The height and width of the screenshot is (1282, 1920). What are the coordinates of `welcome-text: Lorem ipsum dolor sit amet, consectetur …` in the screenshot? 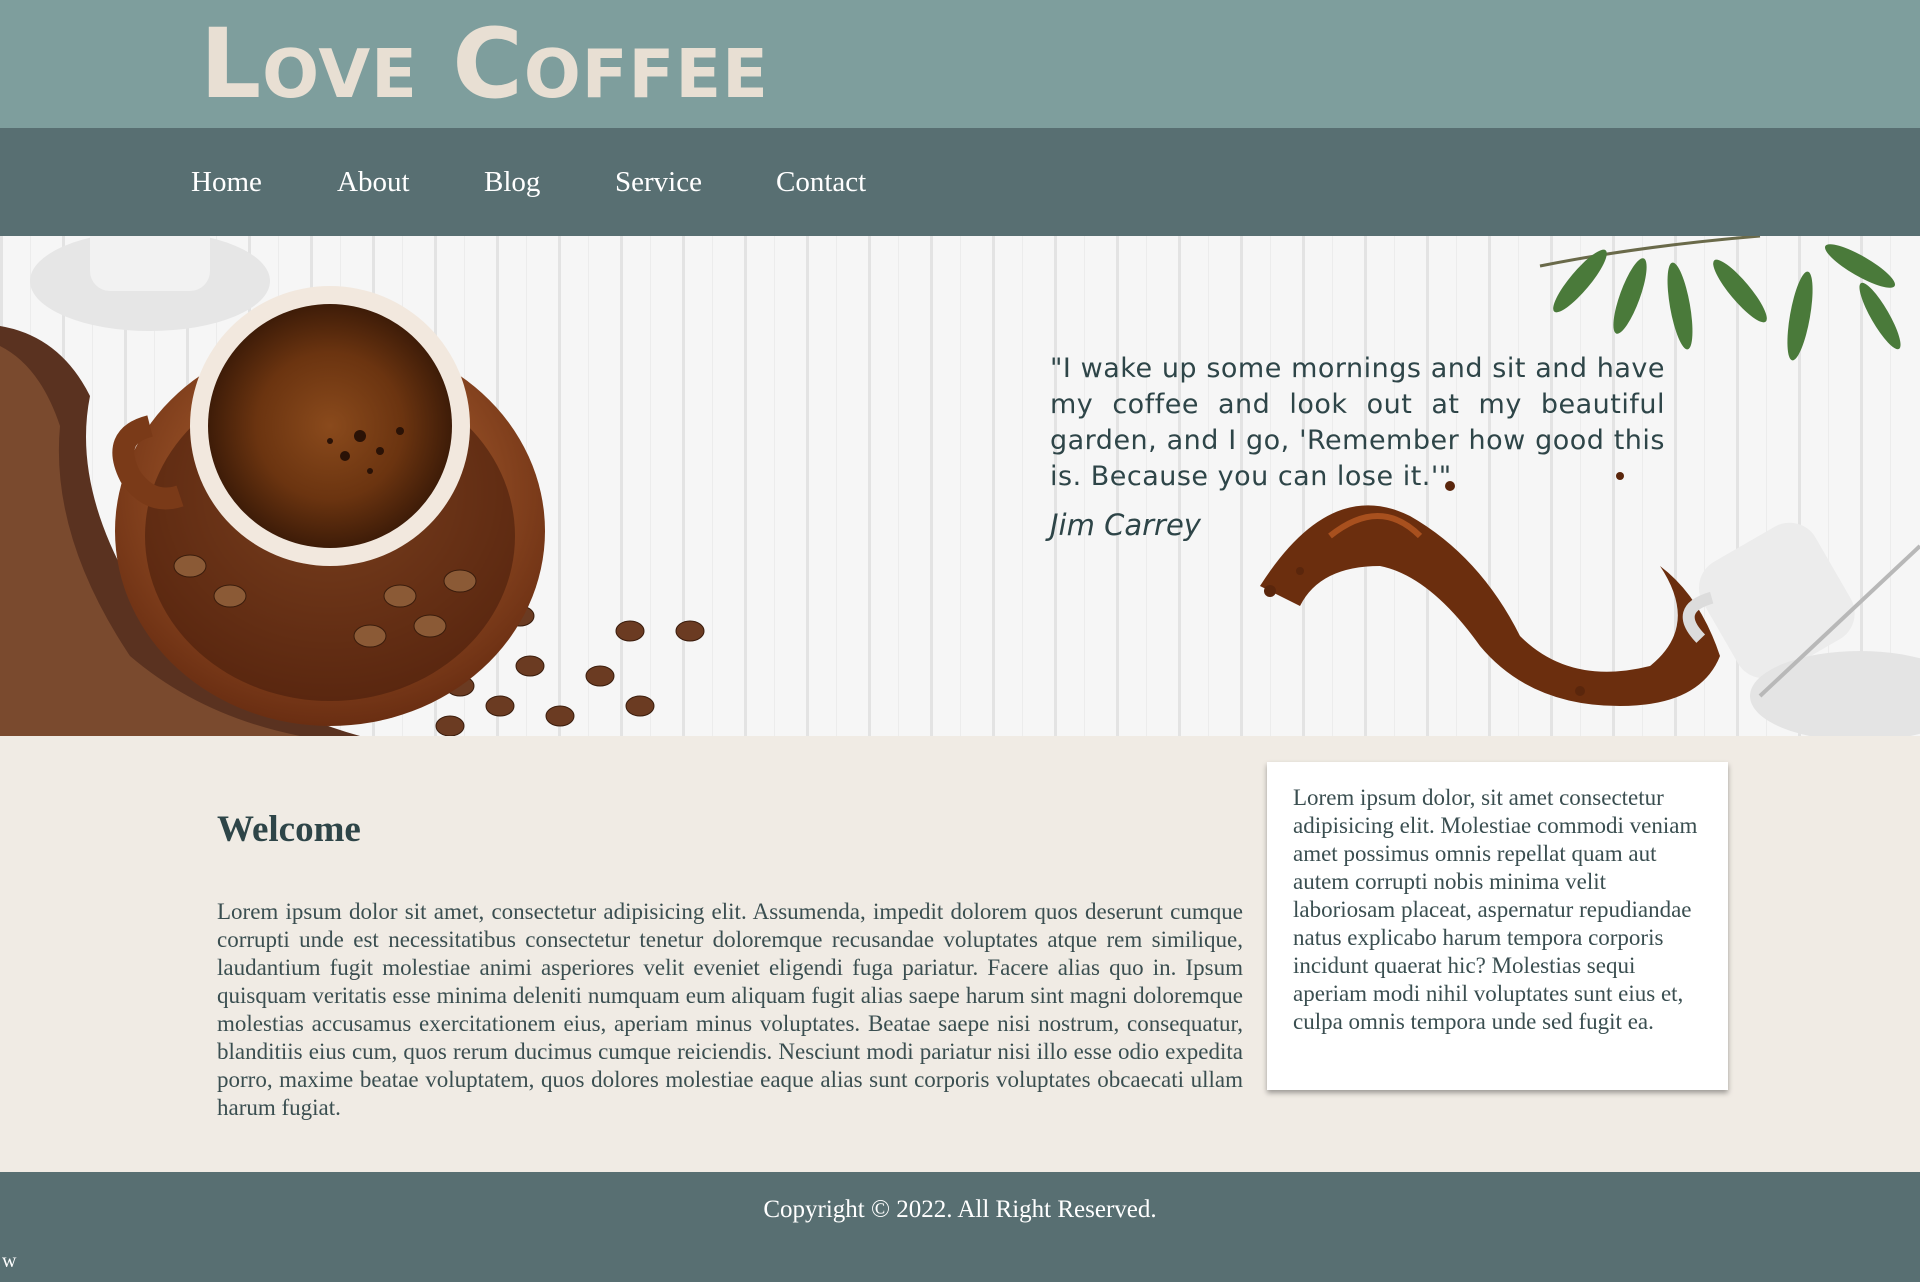 It's located at (730, 1009).